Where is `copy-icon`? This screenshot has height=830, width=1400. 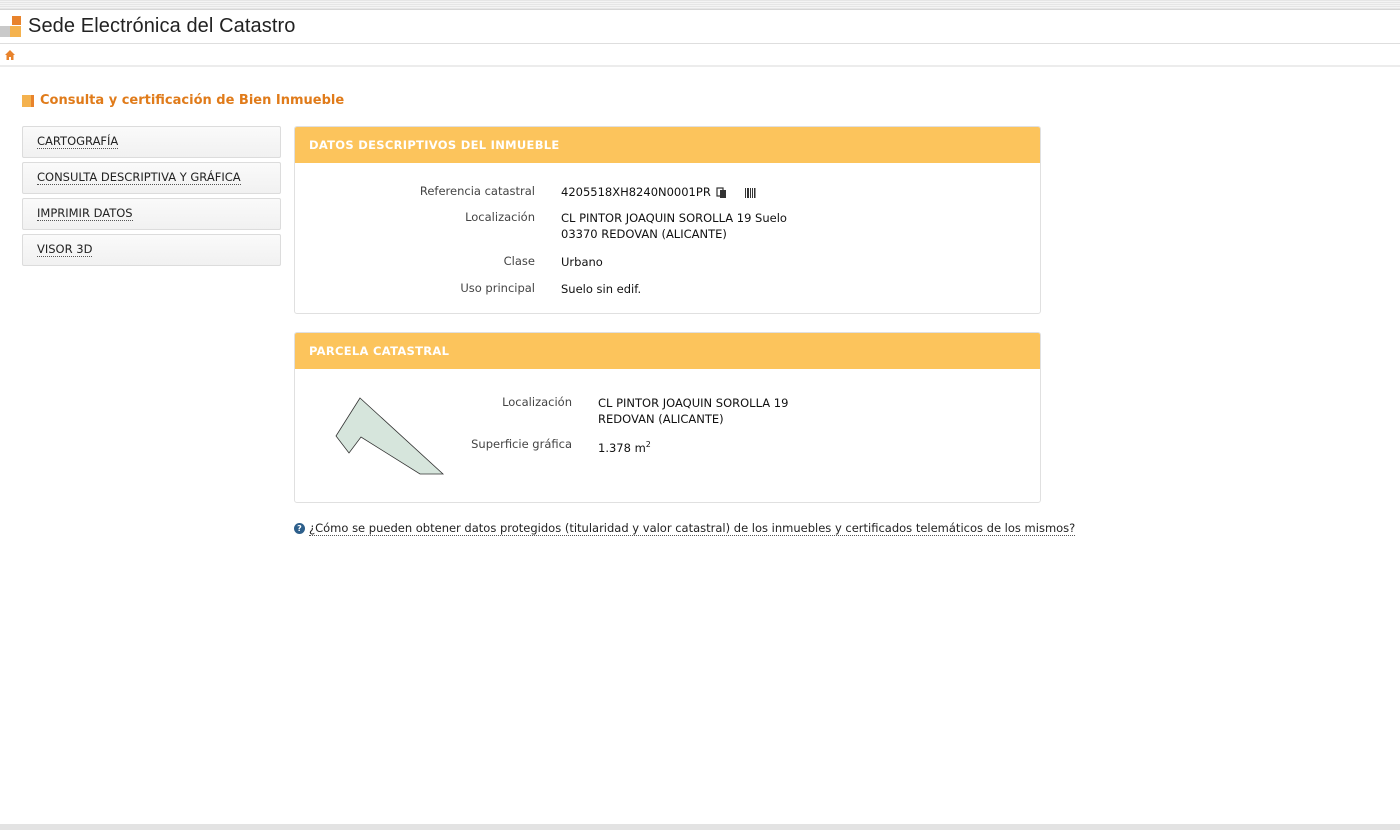 copy-icon is located at coordinates (722, 192).